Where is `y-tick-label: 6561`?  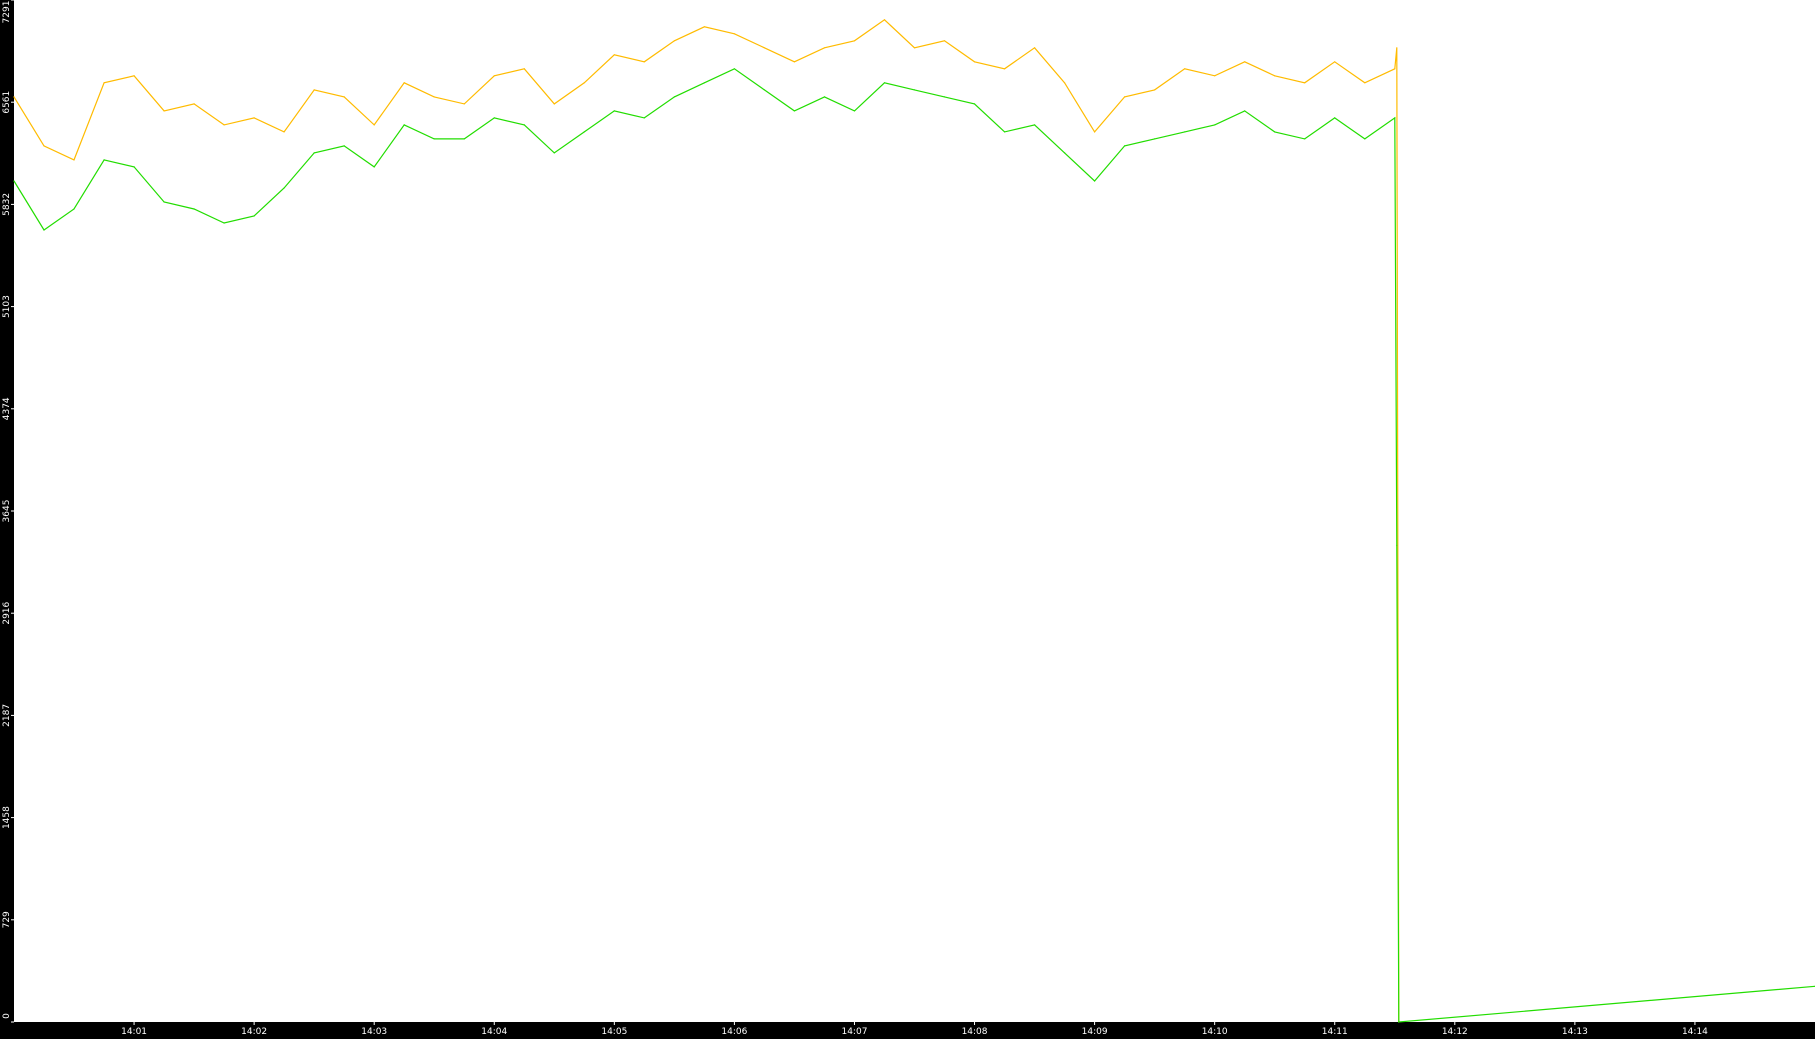 y-tick-label: 6561 is located at coordinates (7, 102).